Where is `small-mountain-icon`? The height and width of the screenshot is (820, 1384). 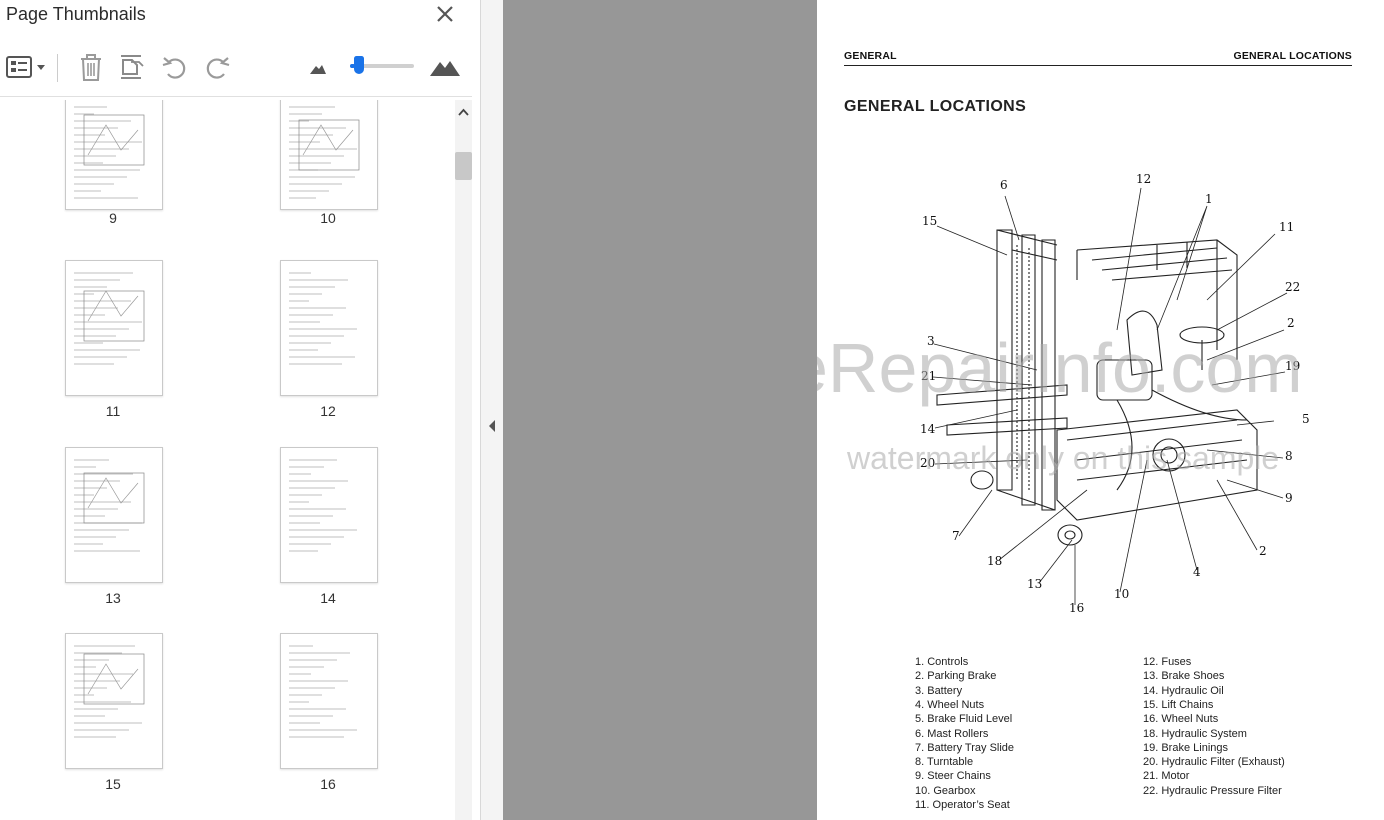
small-mountain-icon is located at coordinates (318, 67).